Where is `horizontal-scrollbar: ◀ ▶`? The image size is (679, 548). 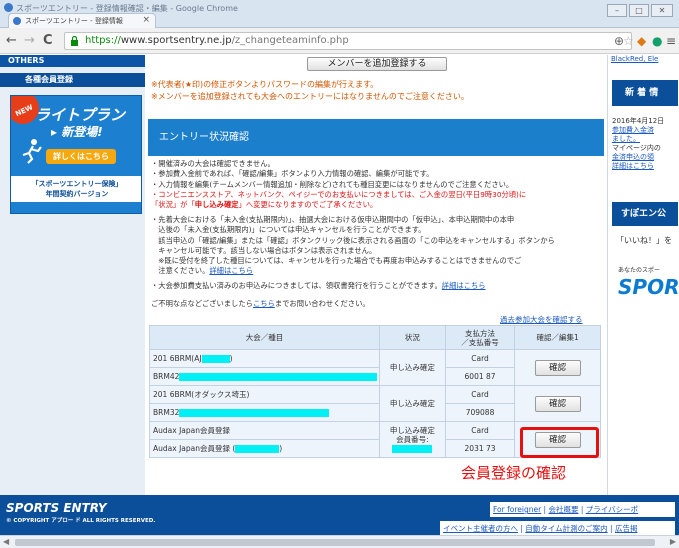 horizontal-scrollbar: ◀ ▶ is located at coordinates (339, 541).